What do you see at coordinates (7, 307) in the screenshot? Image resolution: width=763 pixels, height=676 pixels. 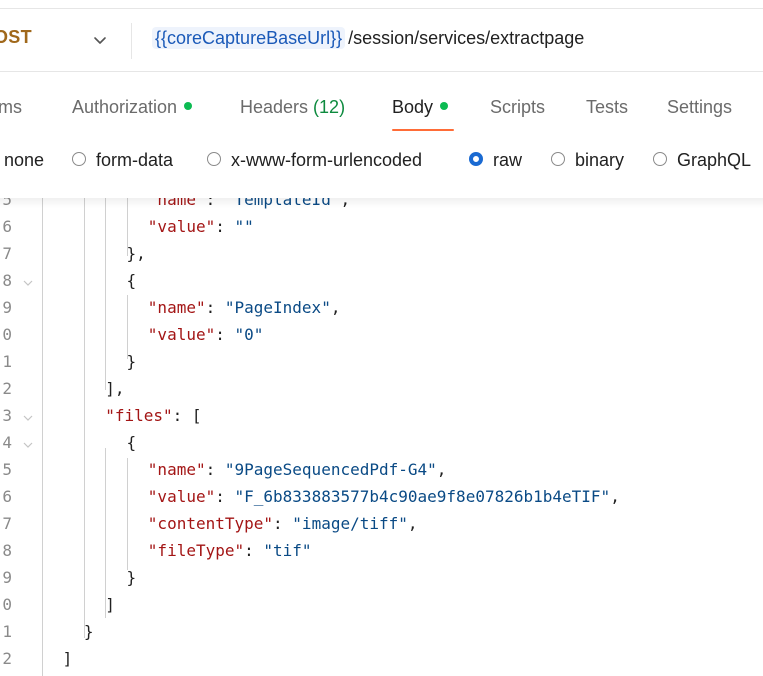 I see `line-number: 9` at bounding box center [7, 307].